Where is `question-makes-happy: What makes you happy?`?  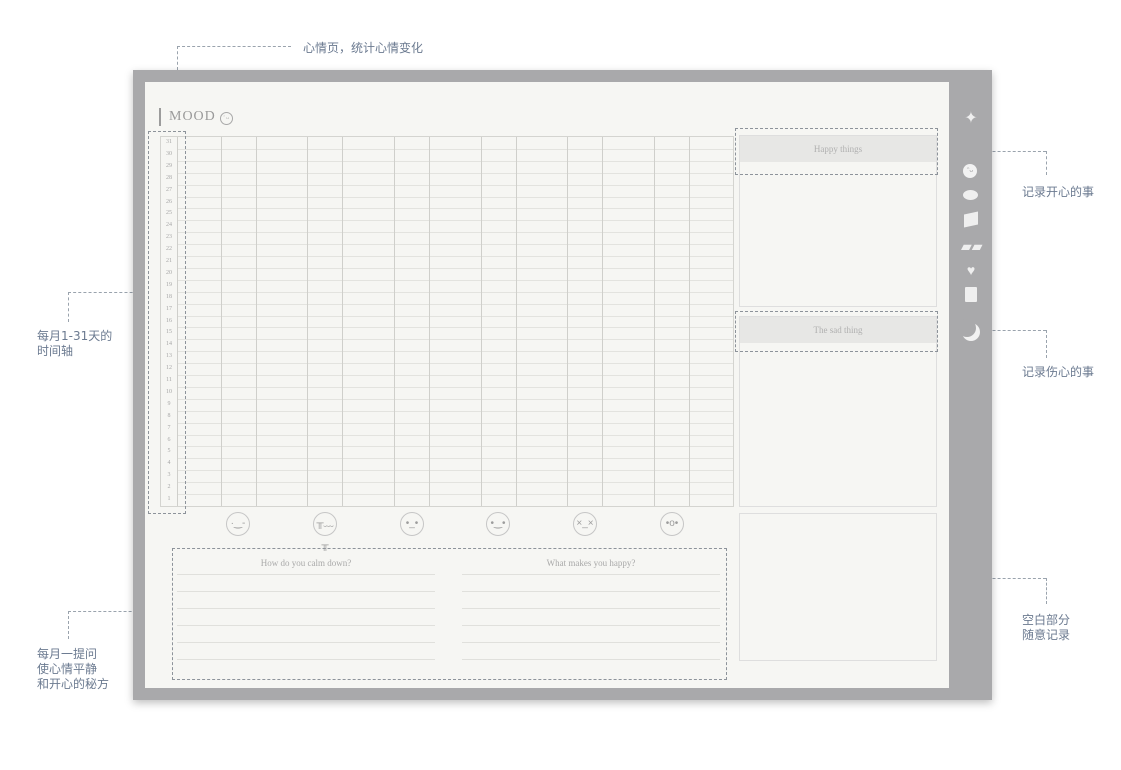
question-makes-happy: What makes you happy? is located at coordinates (591, 613).